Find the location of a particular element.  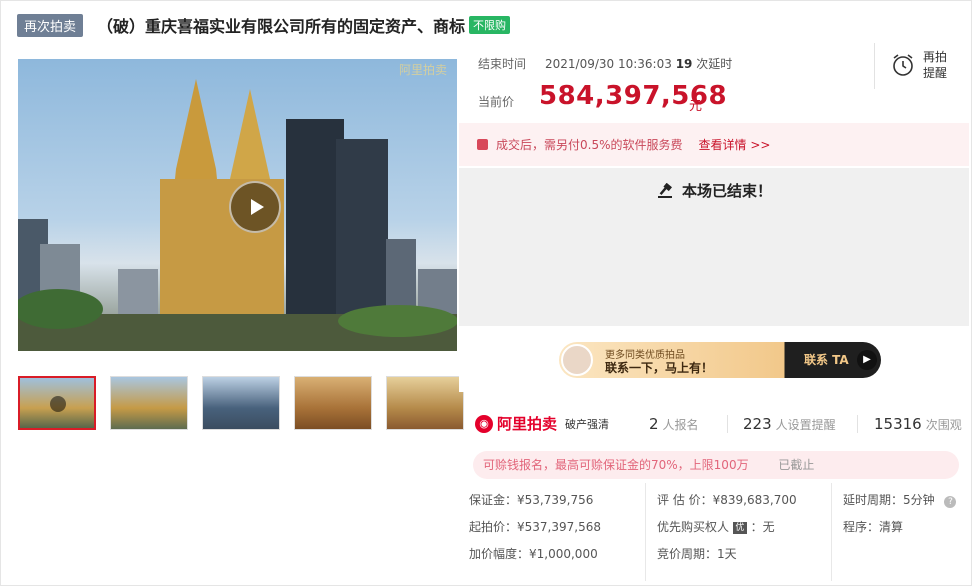

end-time-label: 结束时间 is located at coordinates (502, 64).